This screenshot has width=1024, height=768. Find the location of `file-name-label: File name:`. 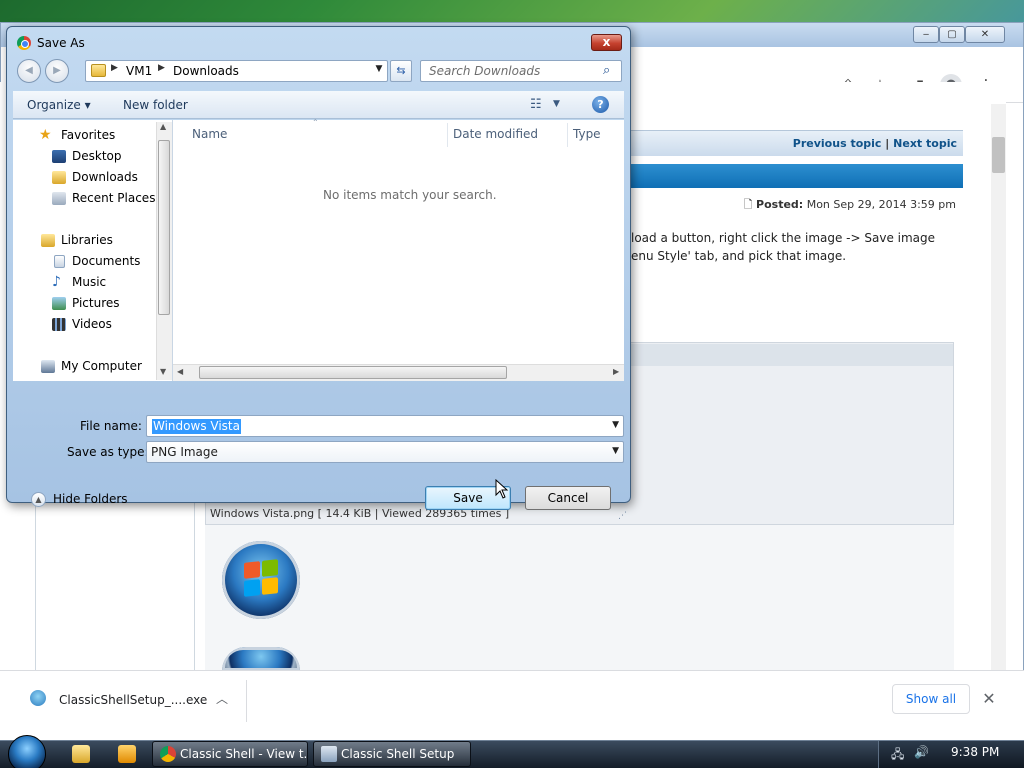

file-name-label: File name: is located at coordinates (111, 426).